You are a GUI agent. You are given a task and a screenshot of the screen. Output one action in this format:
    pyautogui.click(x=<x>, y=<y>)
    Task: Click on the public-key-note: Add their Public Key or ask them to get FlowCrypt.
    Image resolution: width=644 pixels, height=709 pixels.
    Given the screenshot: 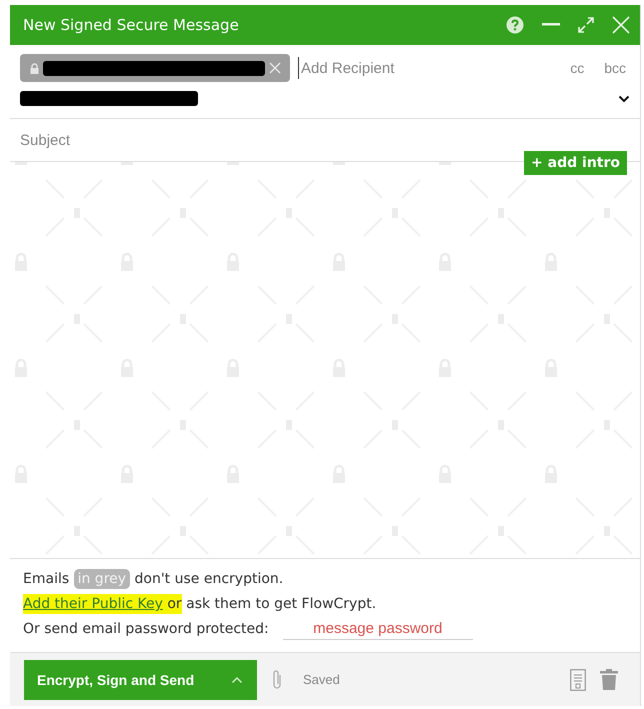 What is the action you would take?
    pyautogui.click(x=200, y=604)
    